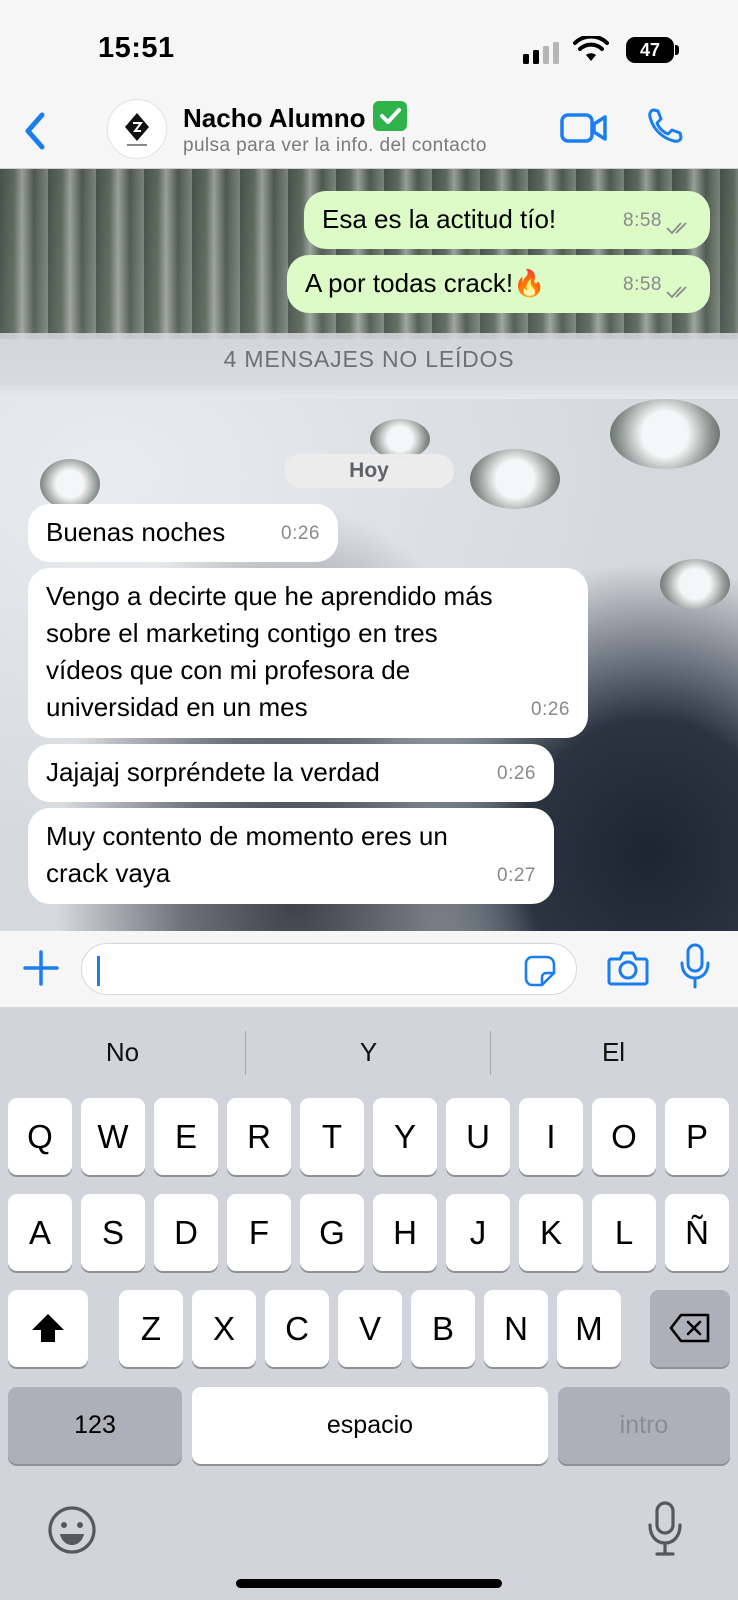 The image size is (738, 1600). I want to click on incoming-message: Buenas noches 0:26, so click(183, 533).